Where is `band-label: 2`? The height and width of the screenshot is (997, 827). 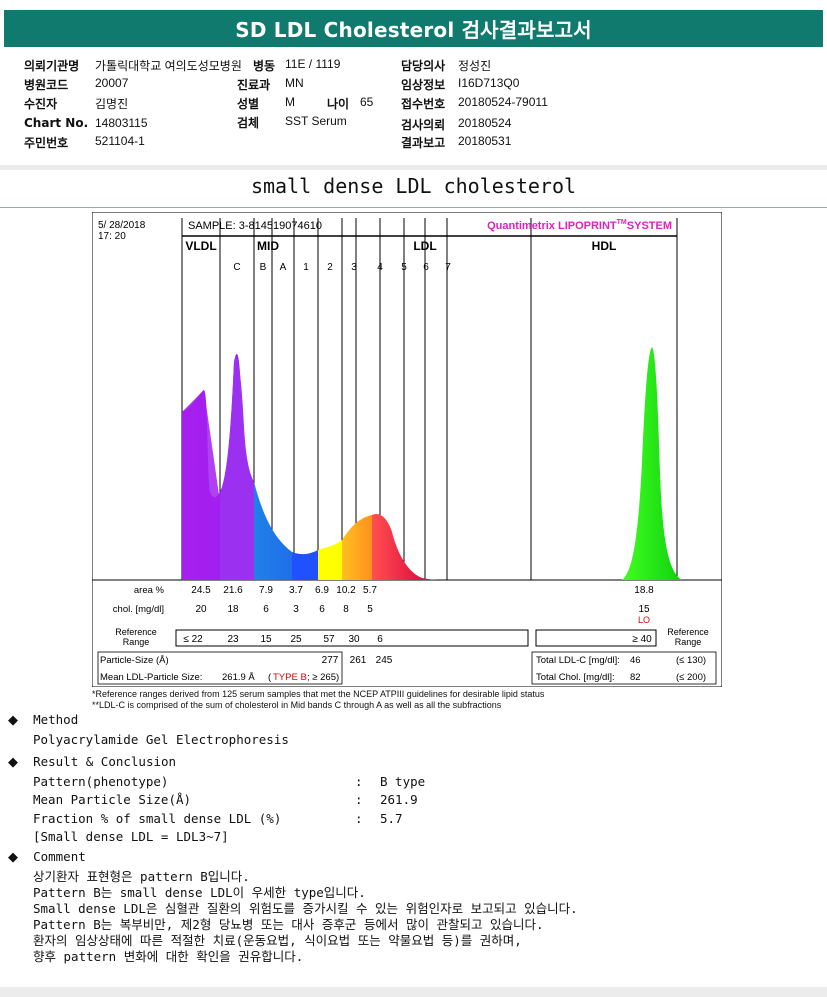 band-label: 2 is located at coordinates (330, 267).